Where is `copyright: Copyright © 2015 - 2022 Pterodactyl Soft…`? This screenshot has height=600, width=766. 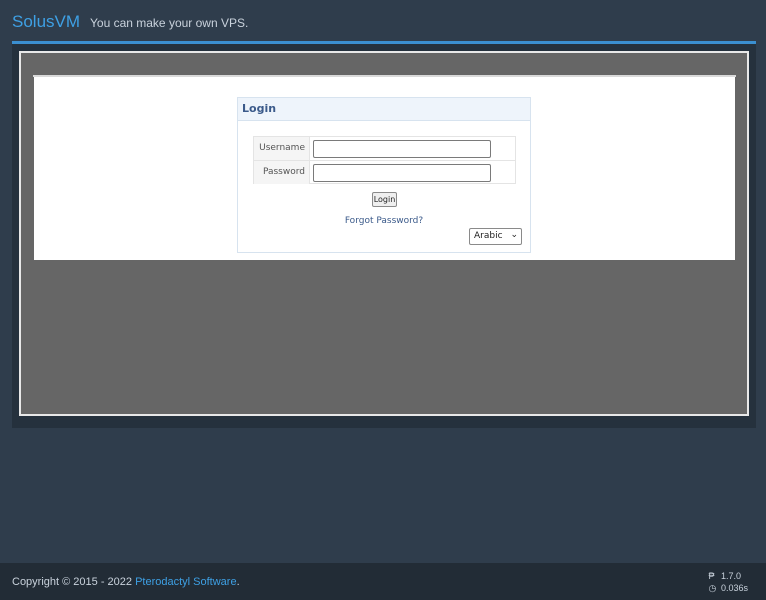
copyright: Copyright © 2015 - 2022 Pterodactyl Soft… is located at coordinates (126, 582).